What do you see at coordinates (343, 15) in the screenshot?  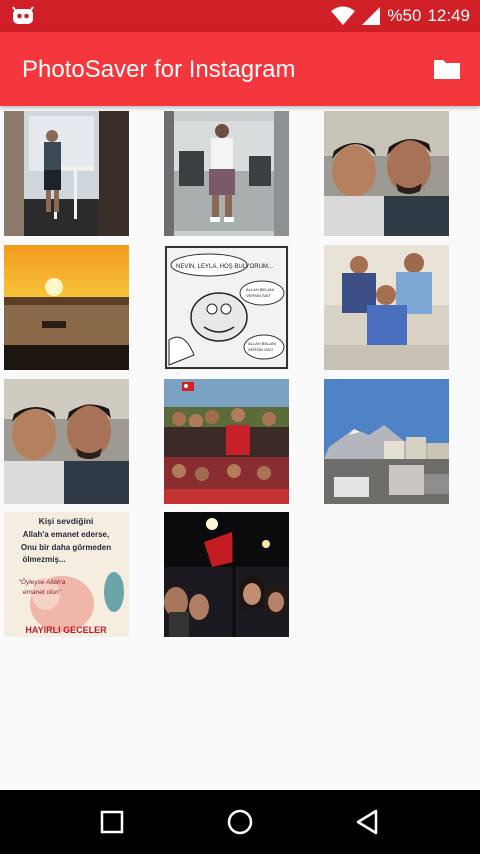 I see `wifi-icon` at bounding box center [343, 15].